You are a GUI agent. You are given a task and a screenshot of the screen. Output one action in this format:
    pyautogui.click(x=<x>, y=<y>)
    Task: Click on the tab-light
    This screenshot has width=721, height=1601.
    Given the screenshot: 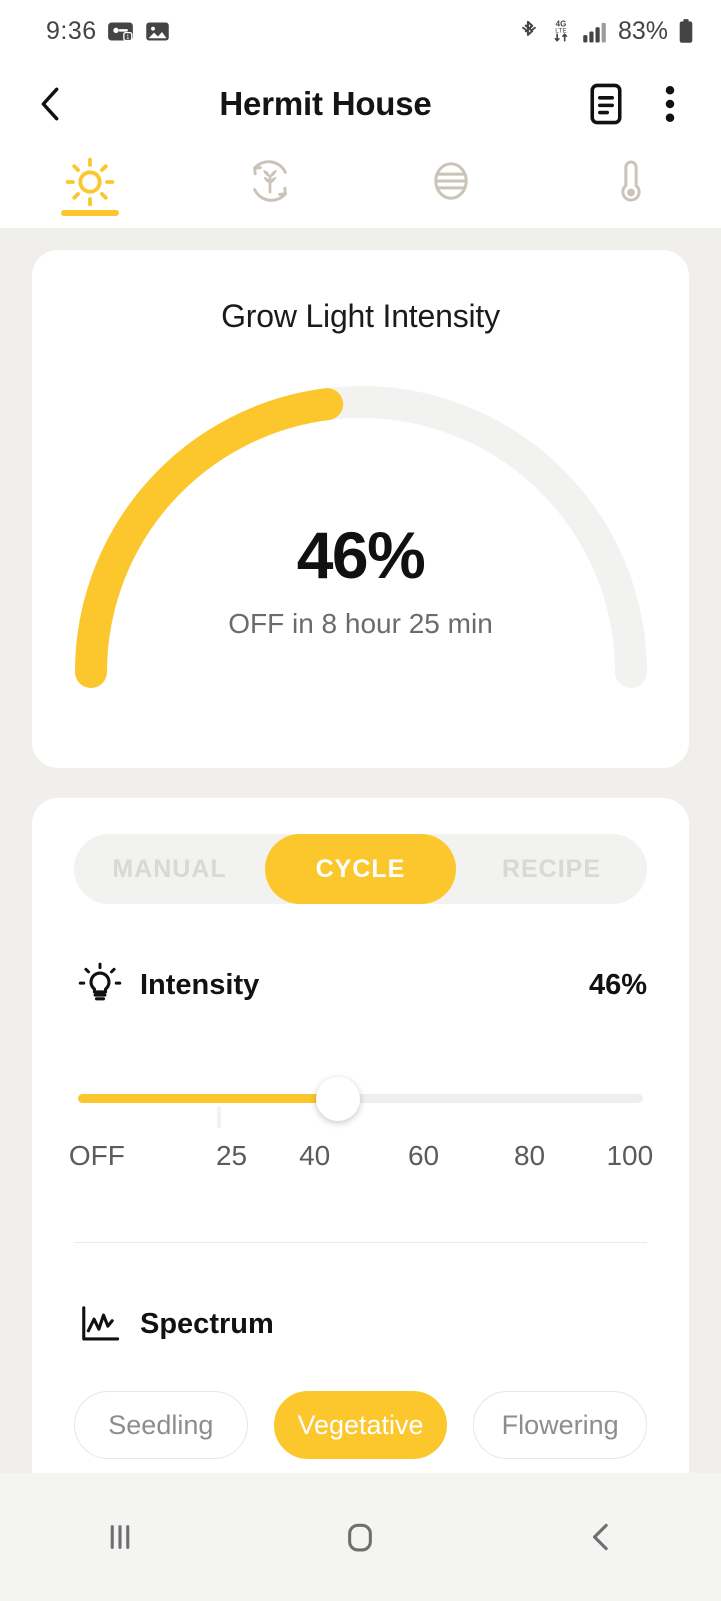 What is the action you would take?
    pyautogui.click(x=90, y=187)
    